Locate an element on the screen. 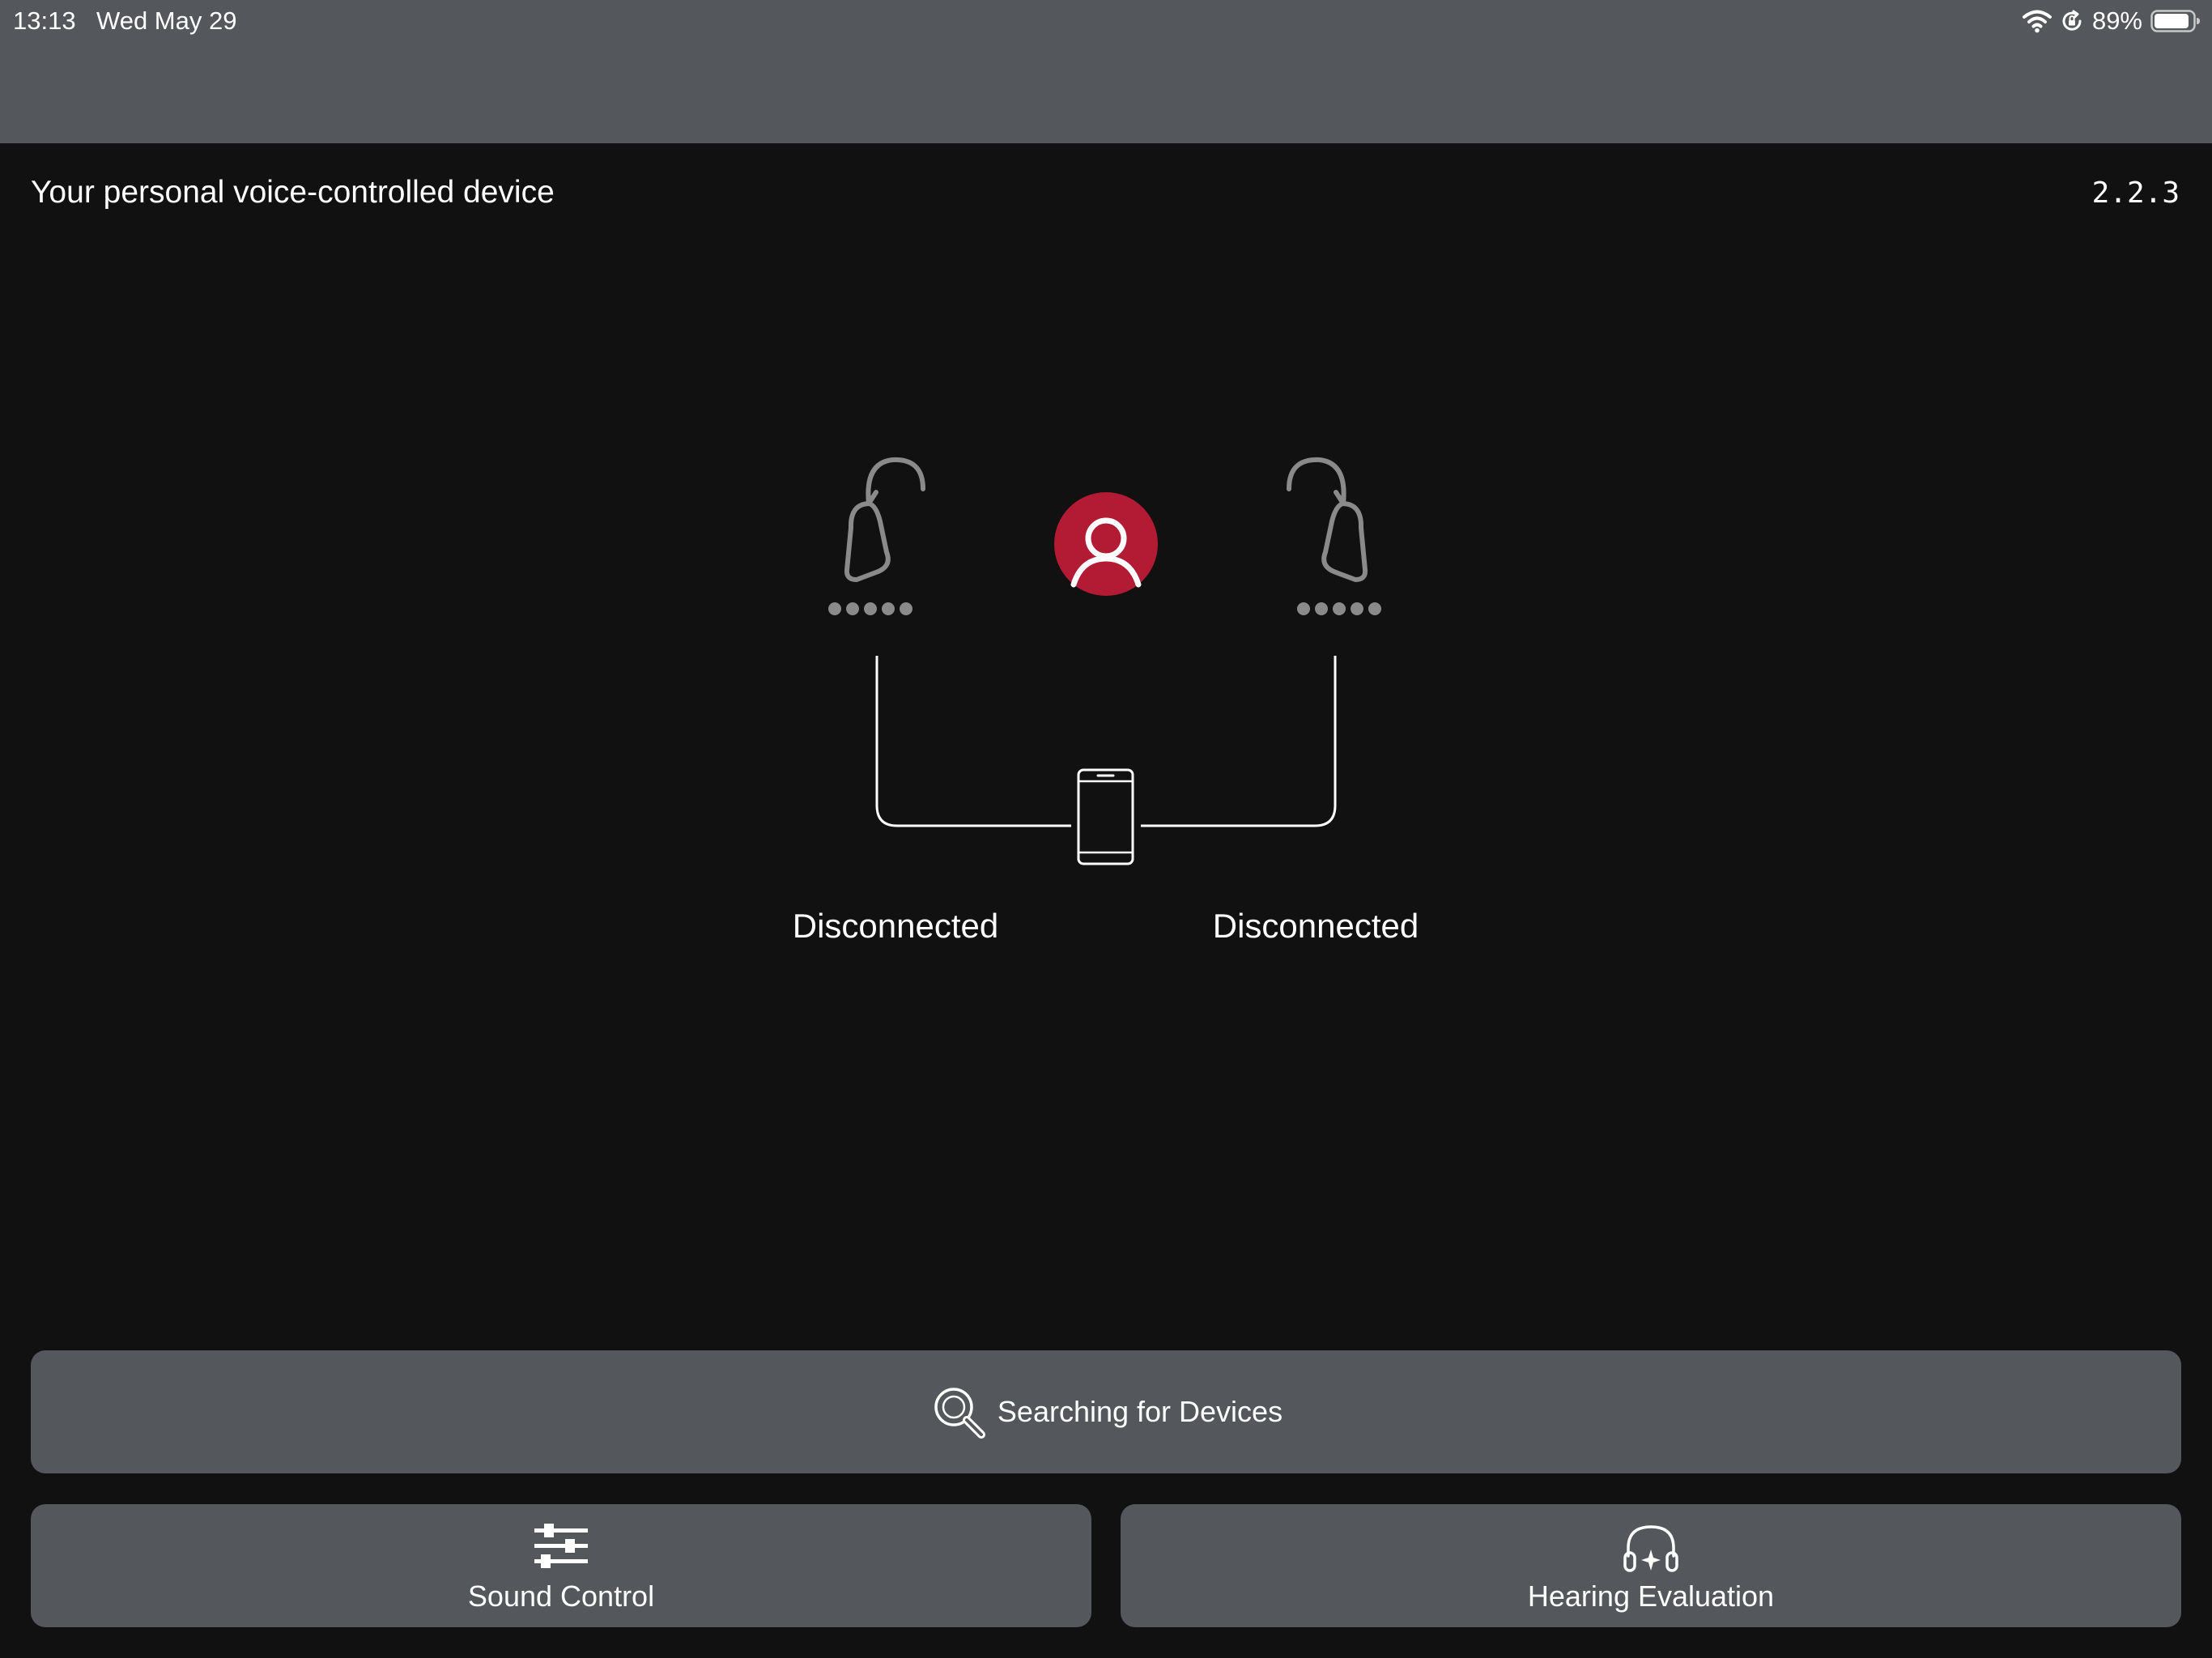 The width and height of the screenshot is (2212, 1658). hearing-evaluation-label: Hearing Evaluation is located at coordinates (1651, 1596).